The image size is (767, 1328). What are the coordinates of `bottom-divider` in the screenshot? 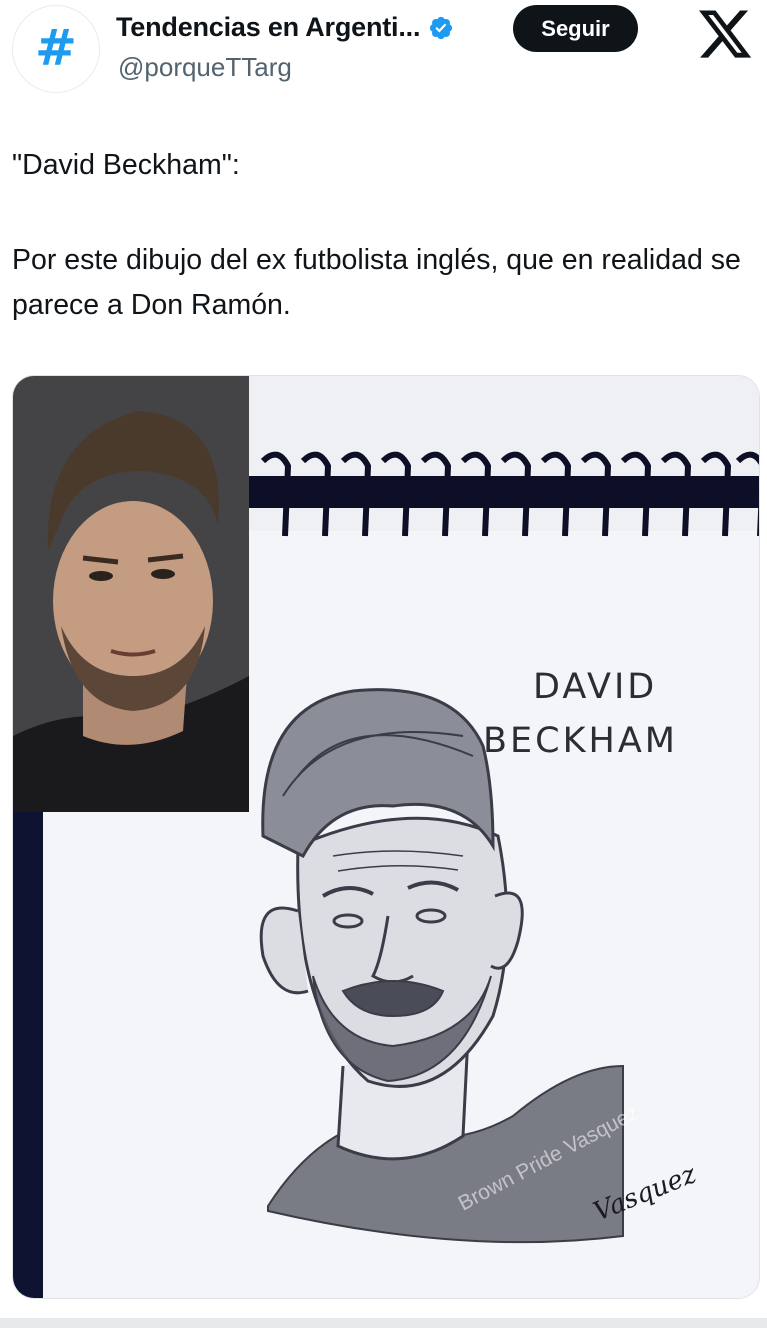 It's located at (383, 1323).